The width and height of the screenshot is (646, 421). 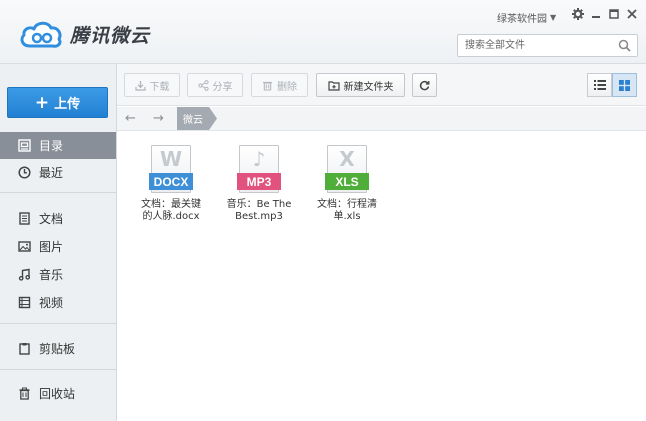 I want to click on share-icon, so click(x=203, y=85).